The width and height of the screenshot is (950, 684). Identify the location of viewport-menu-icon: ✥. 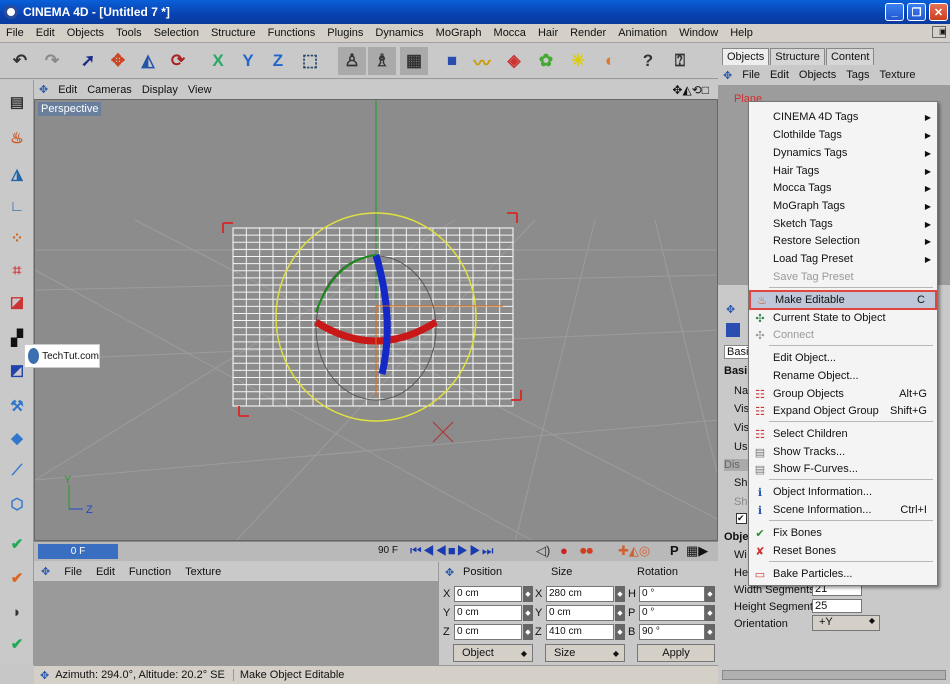
(43, 89).